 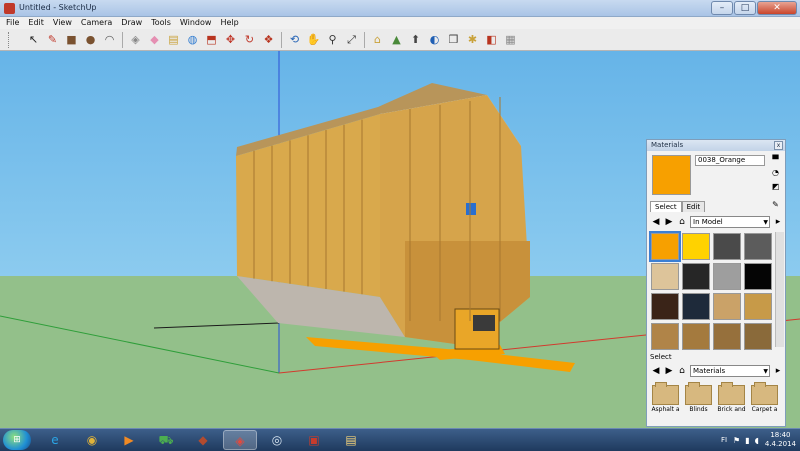 What do you see at coordinates (192, 39) in the screenshot?
I see `paint-bucket-icon: ◍` at bounding box center [192, 39].